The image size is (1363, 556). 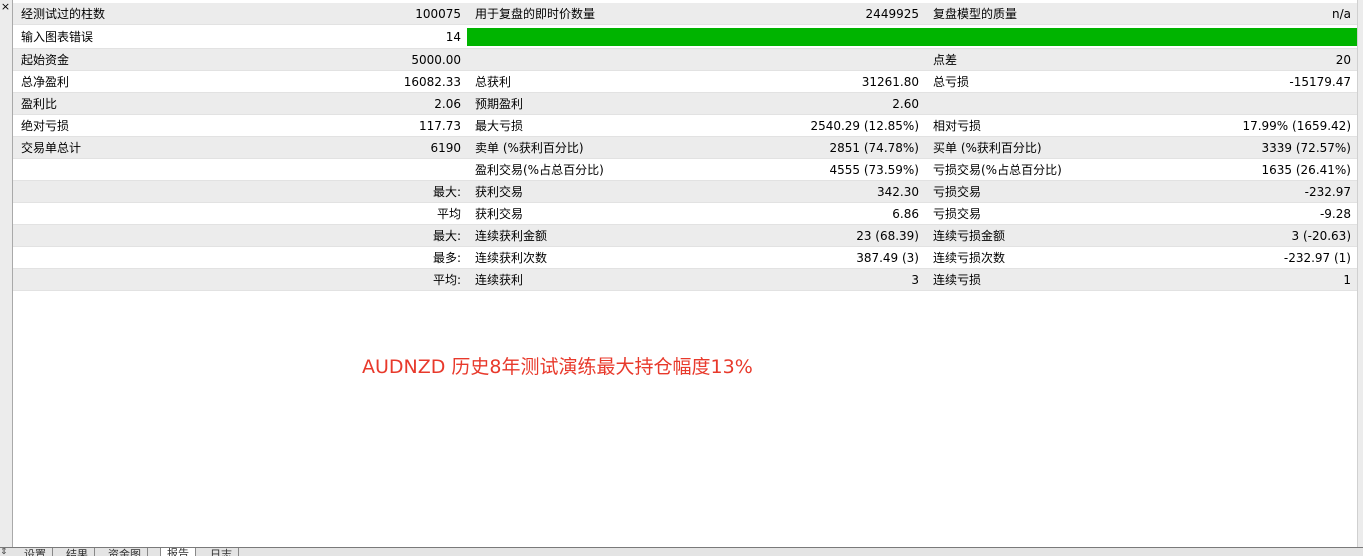 What do you see at coordinates (126, 125) in the screenshot?
I see `row-label: 绝对亏损` at bounding box center [126, 125].